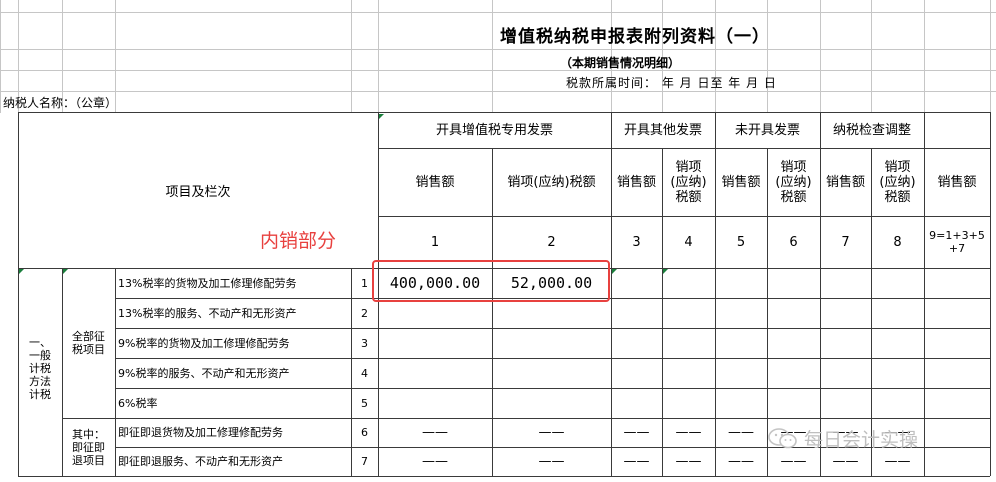  I want to click on col-output-tax-8: 销项 (应纳) 税额, so click(897, 182).